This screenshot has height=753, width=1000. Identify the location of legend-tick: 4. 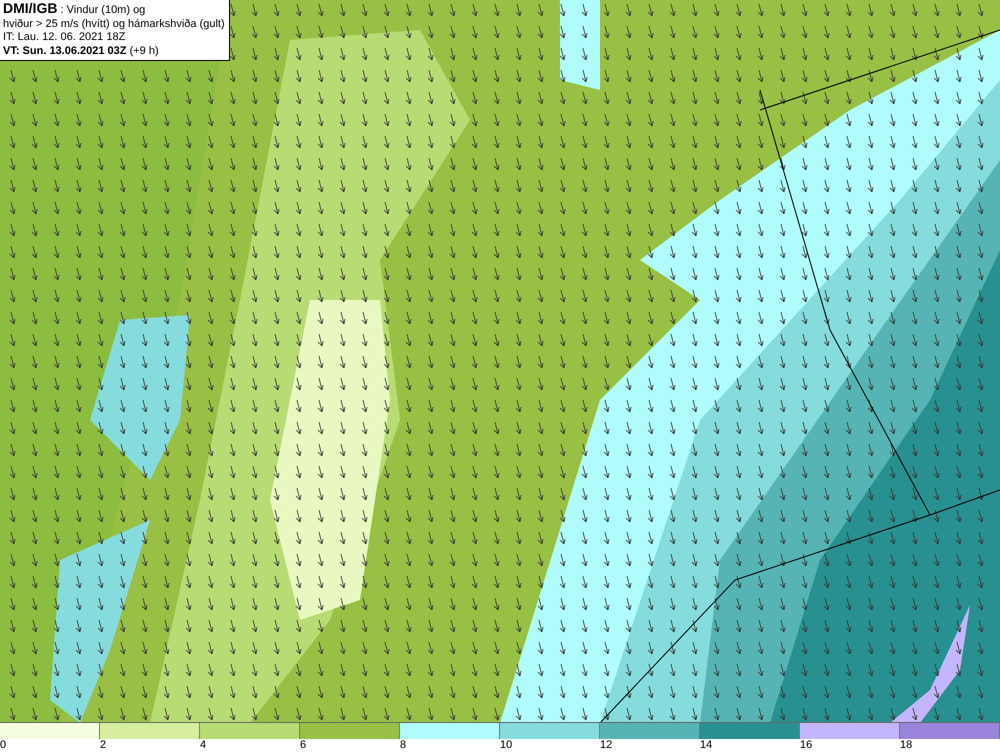
(203, 745).